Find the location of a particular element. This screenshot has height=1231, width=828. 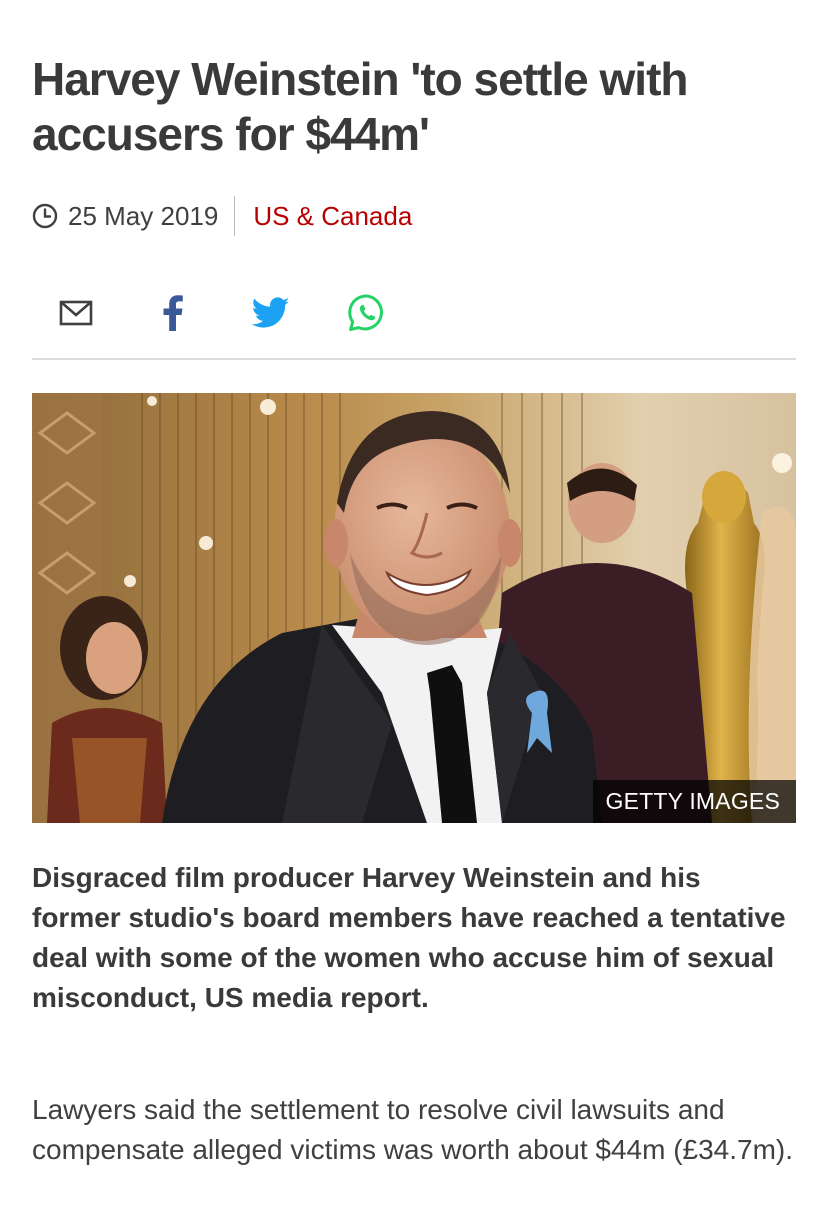

whatsapp-icon is located at coordinates (367, 313).